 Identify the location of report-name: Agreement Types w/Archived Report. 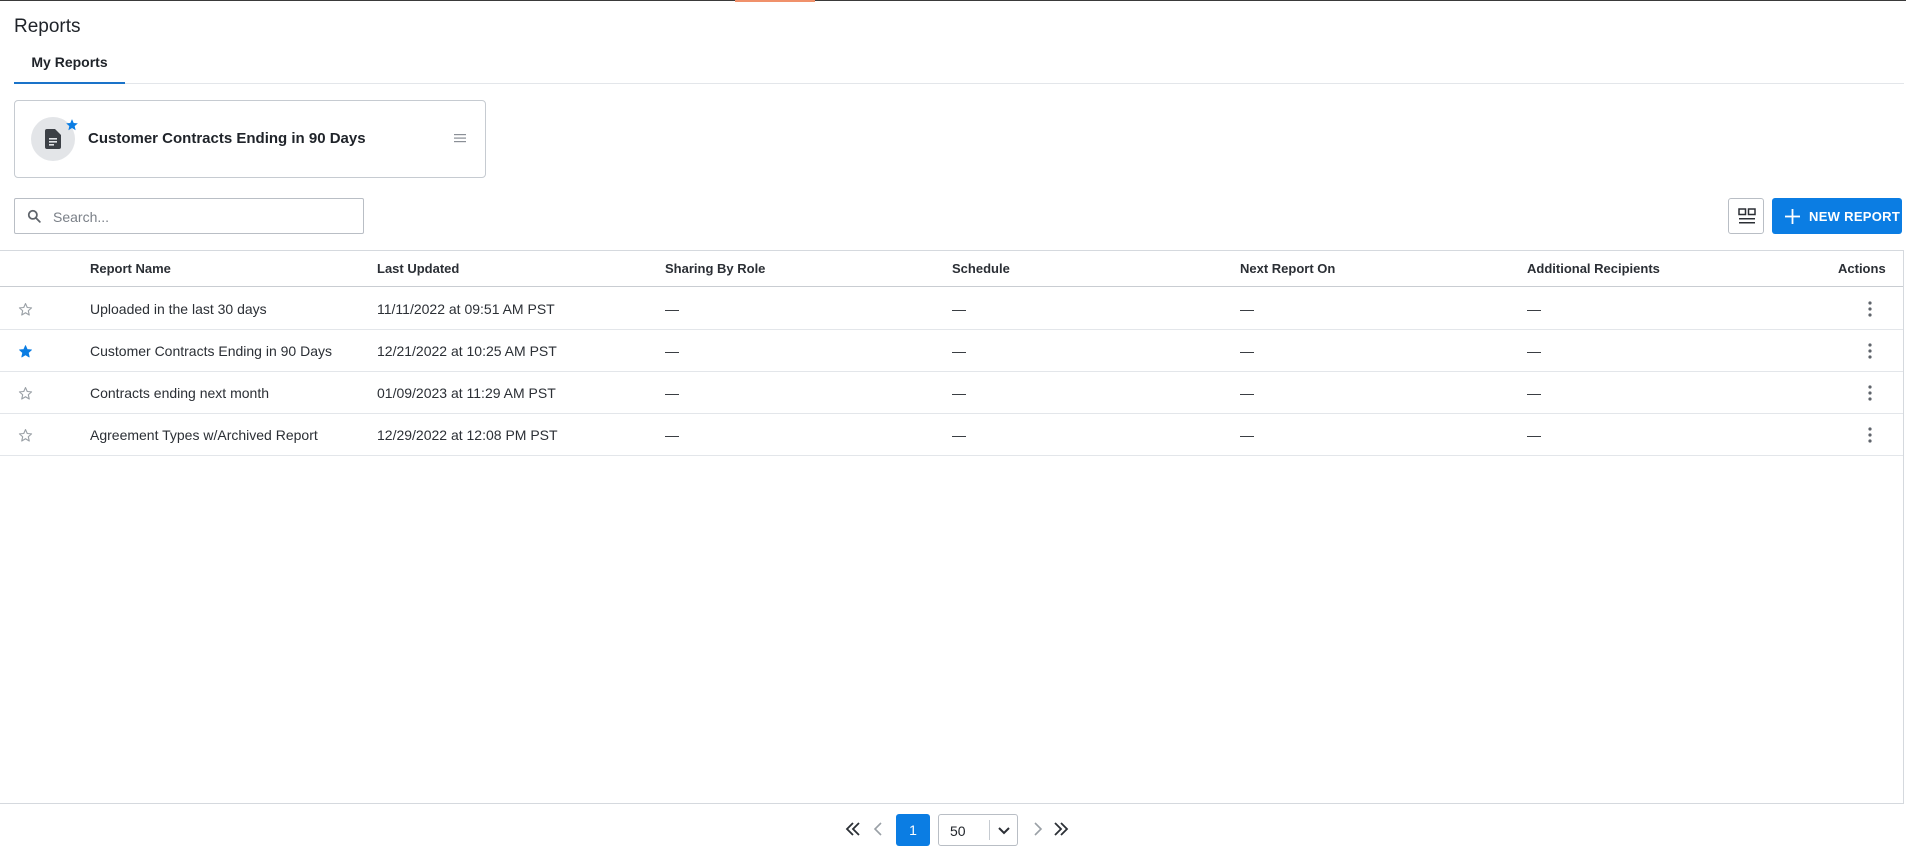
(204, 435).